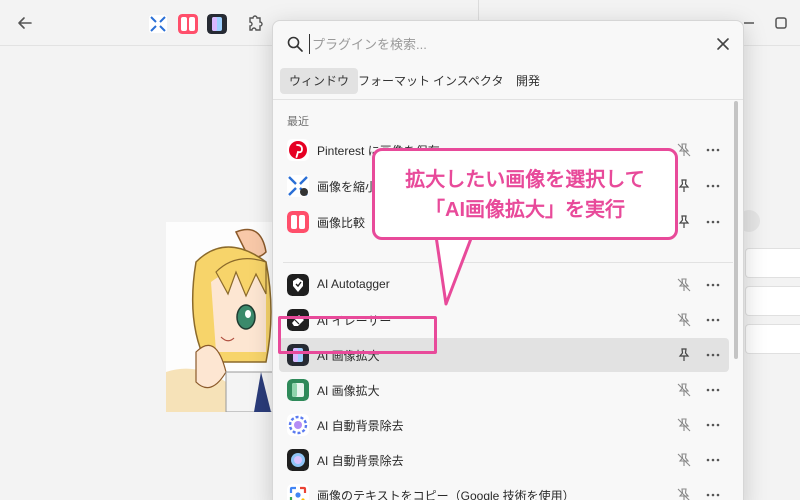  Describe the element at coordinates (504, 425) in the screenshot. I see `list-item-ai-background-remove: AI 自動背景除去` at that location.